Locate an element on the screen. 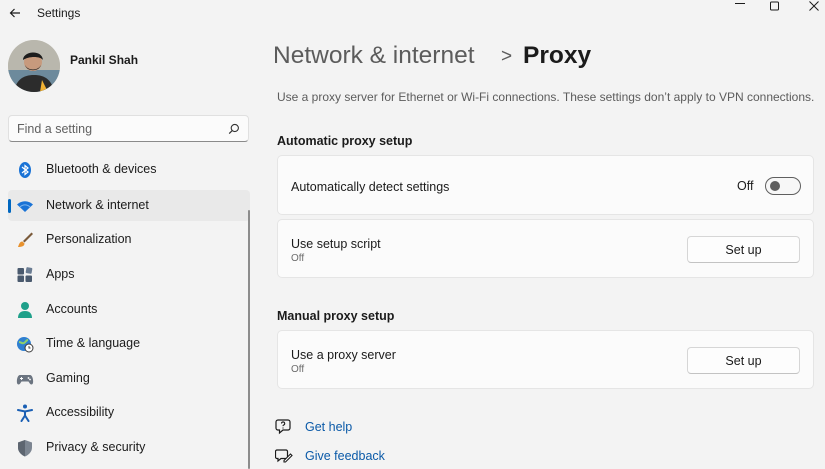 This screenshot has width=825, height=469. close-button is located at coordinates (810, 7).